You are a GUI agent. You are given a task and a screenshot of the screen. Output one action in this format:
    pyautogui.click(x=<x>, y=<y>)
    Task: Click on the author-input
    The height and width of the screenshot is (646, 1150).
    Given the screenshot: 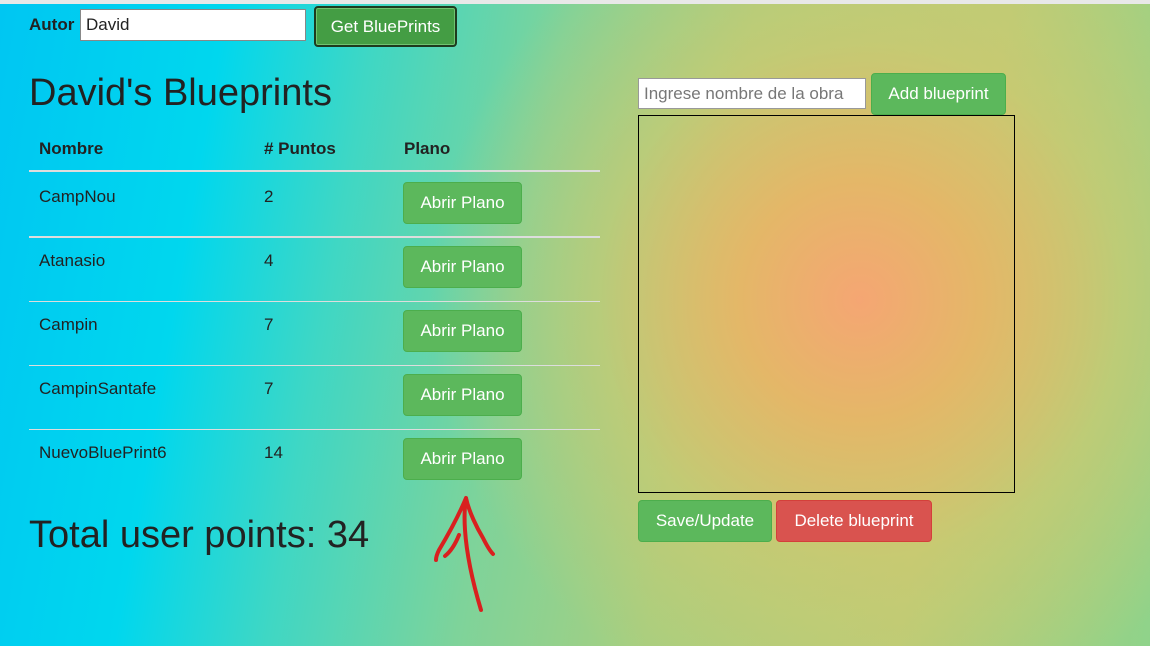 What is the action you would take?
    pyautogui.click(x=193, y=25)
    